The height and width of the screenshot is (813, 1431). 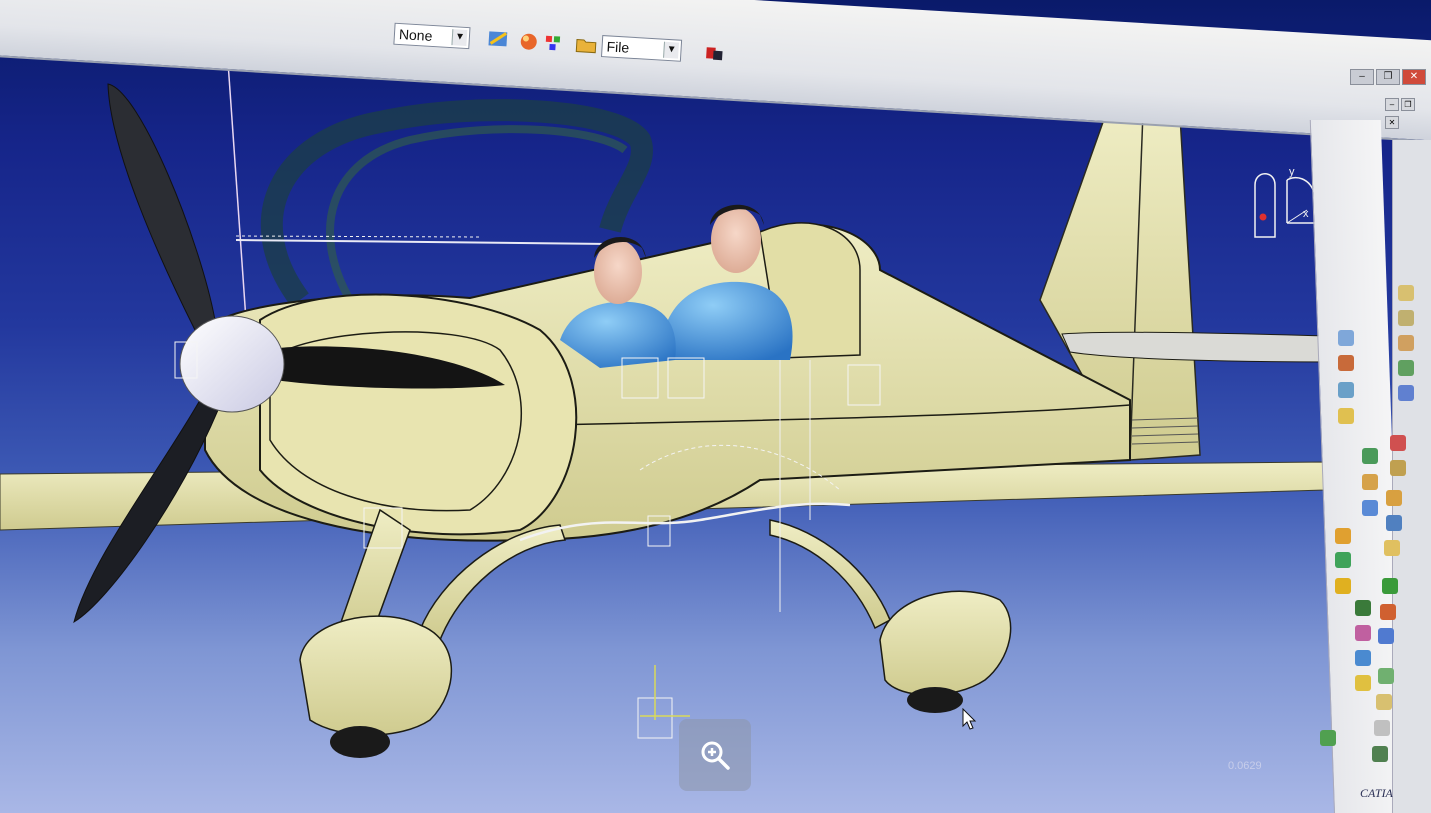 What do you see at coordinates (1392, 548) in the screenshot?
I see `loft-icon` at bounding box center [1392, 548].